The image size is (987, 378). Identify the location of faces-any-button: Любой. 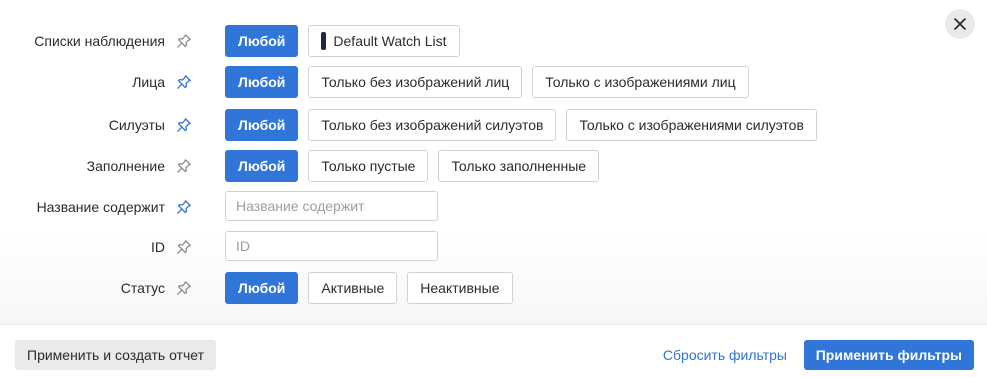
(262, 82).